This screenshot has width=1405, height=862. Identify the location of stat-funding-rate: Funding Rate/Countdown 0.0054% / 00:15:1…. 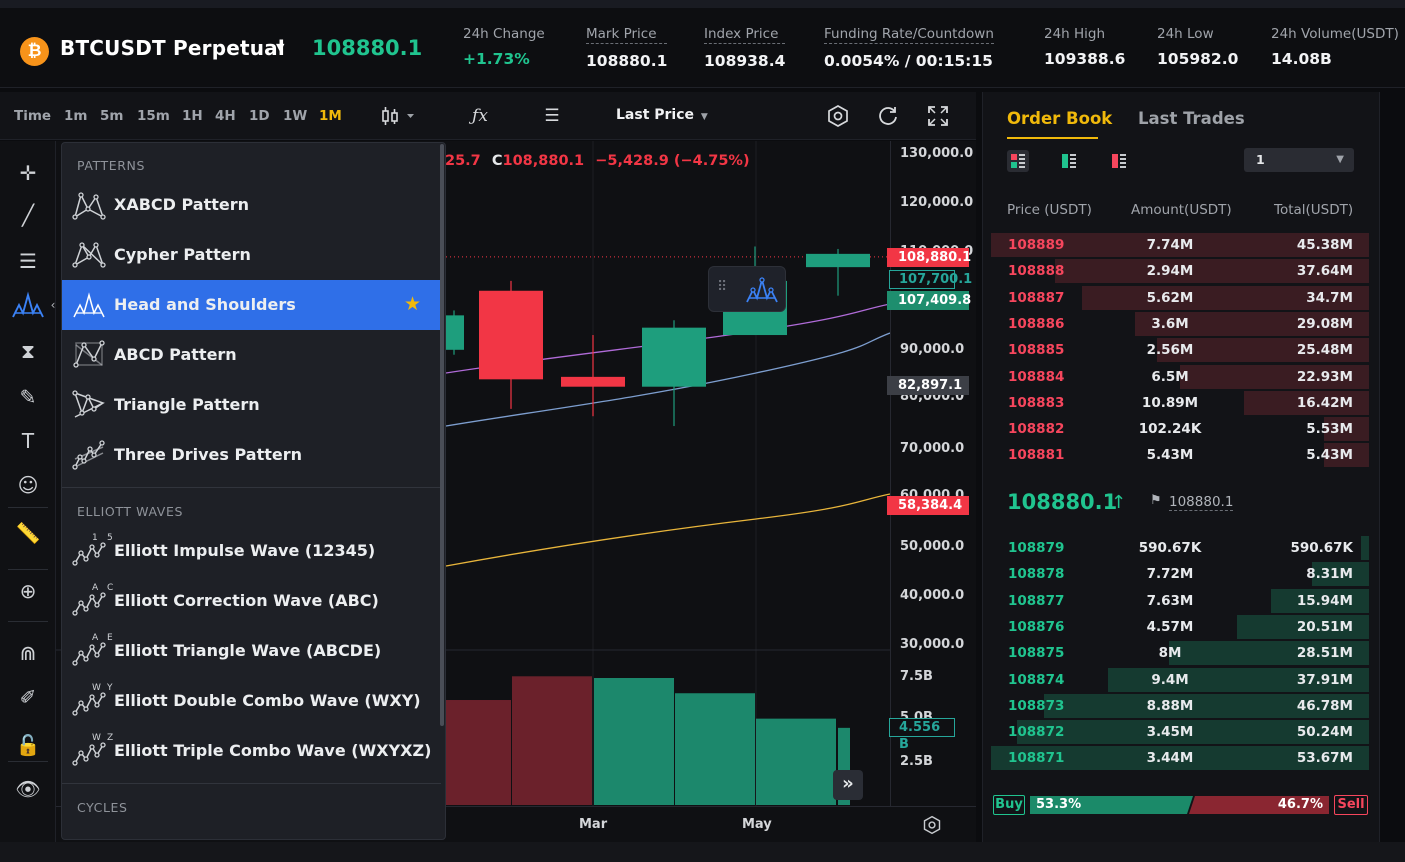
(909, 48).